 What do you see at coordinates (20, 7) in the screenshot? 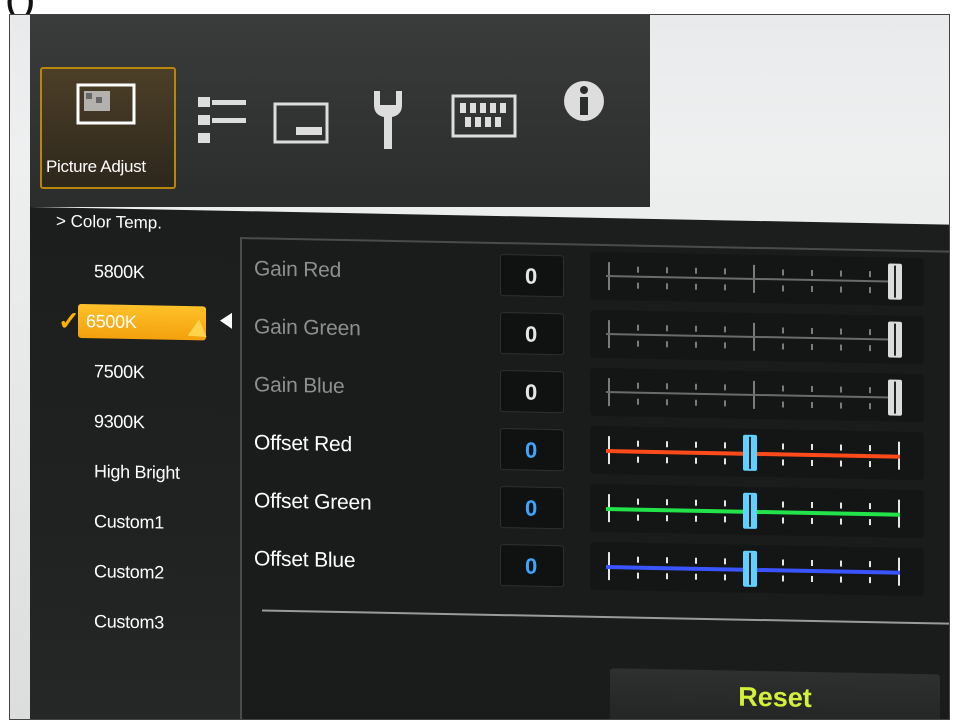
I see `heading-text: ( )` at bounding box center [20, 7].